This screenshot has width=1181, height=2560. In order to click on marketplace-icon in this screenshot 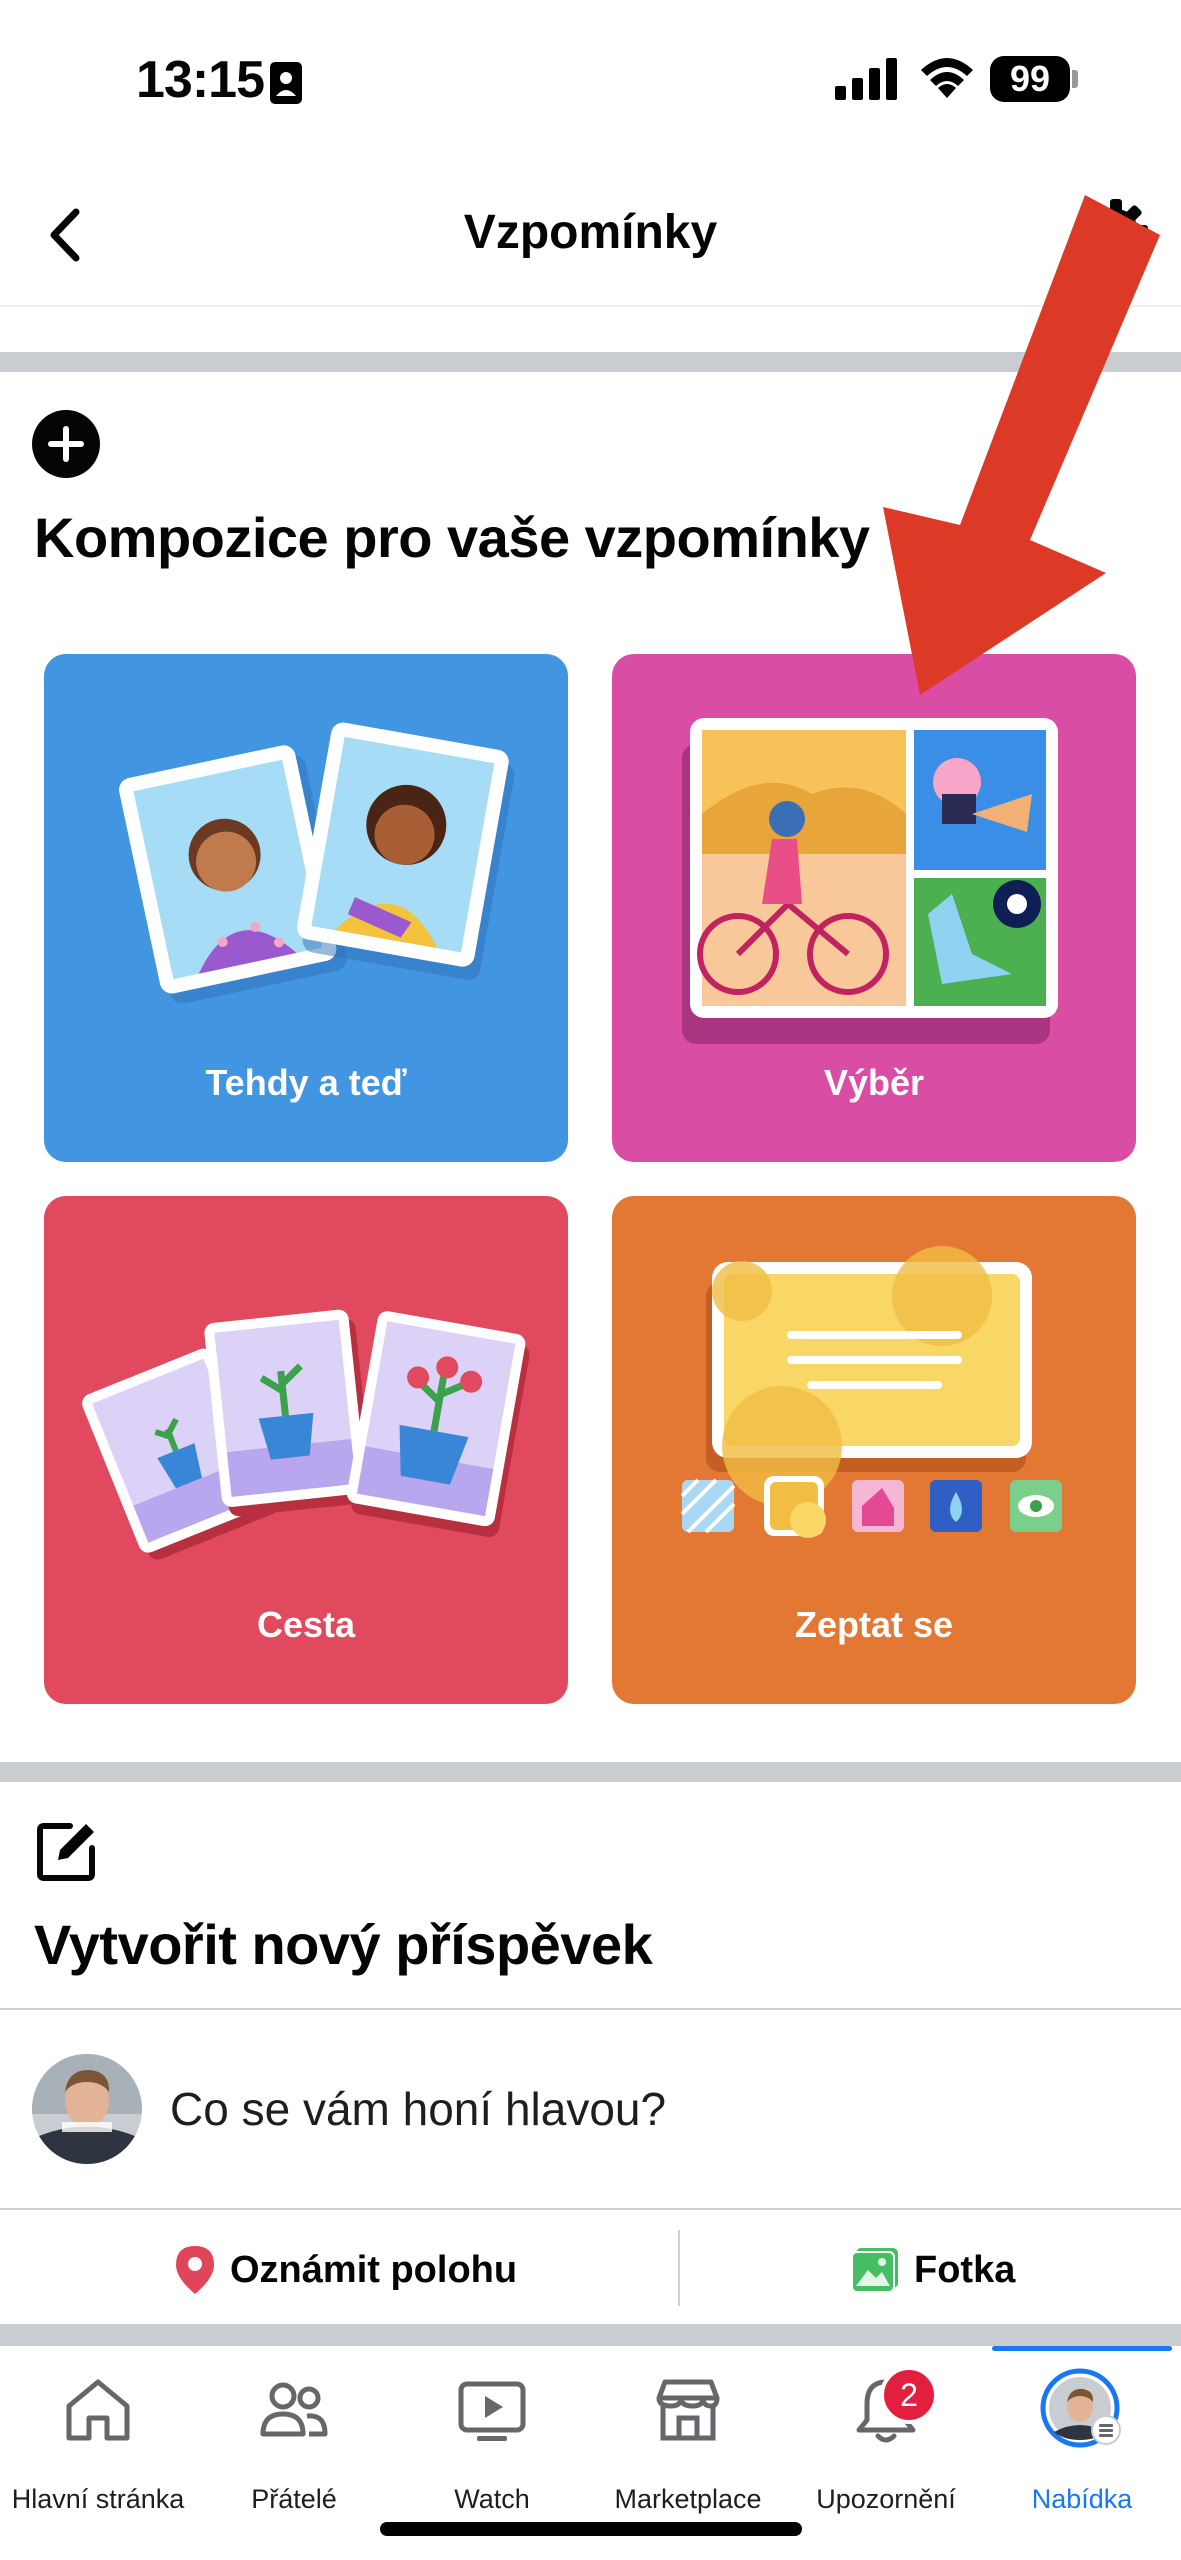, I will do `click(688, 2410)`.